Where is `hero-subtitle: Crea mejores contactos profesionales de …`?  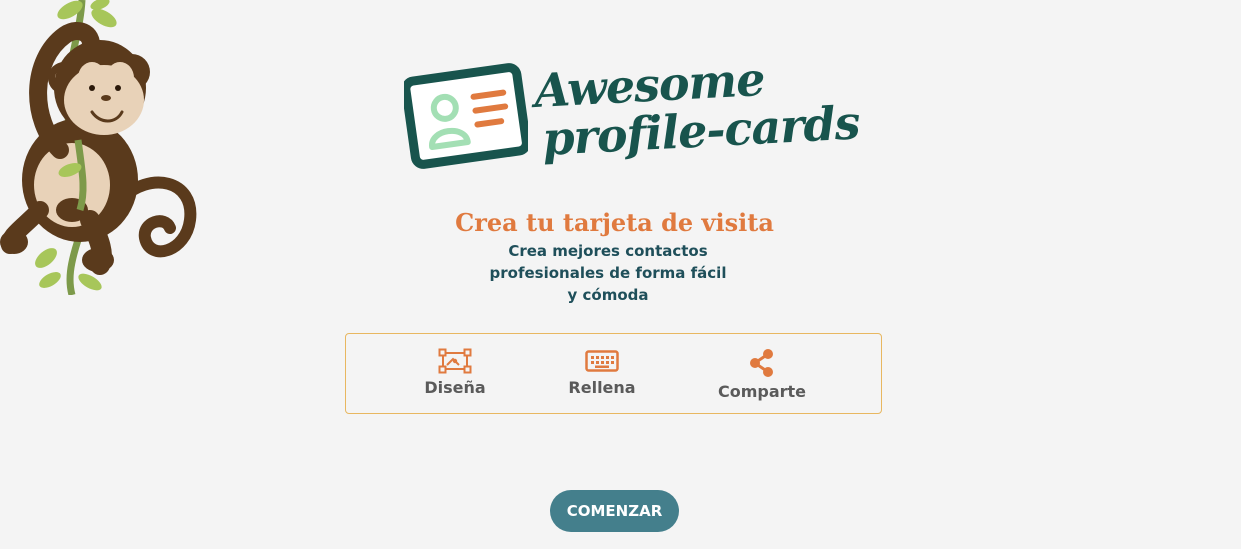
hero-subtitle: Crea mejores contactos profesionales de … is located at coordinates (608, 273).